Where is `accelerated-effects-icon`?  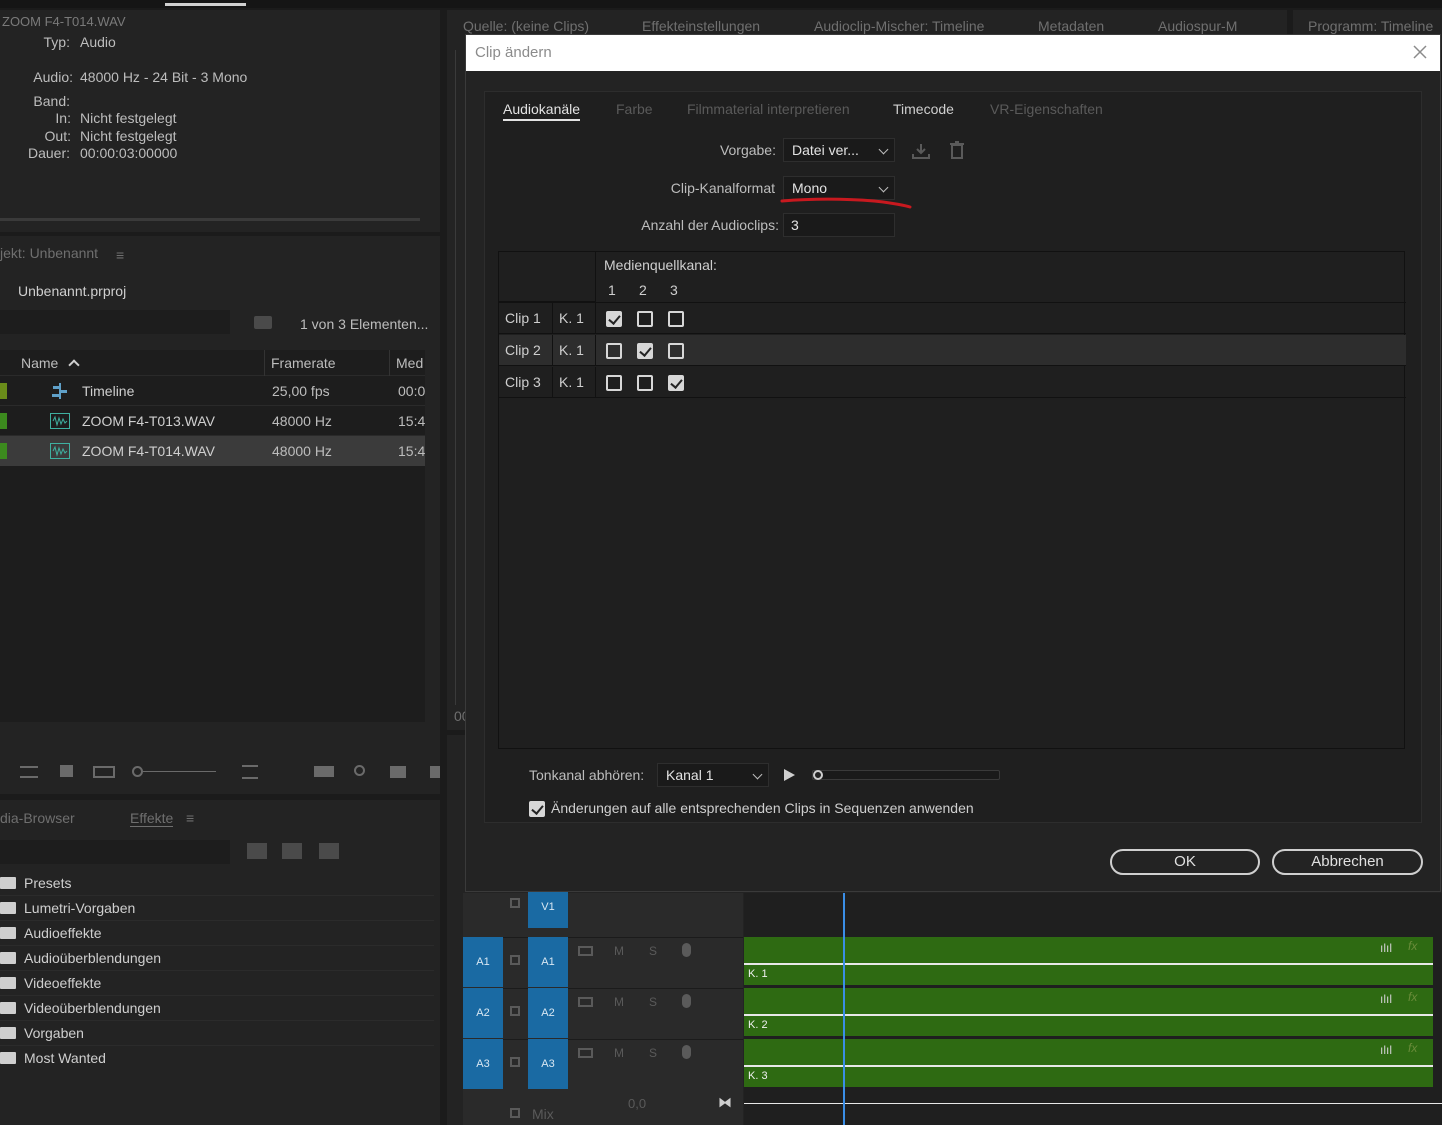
accelerated-effects-icon is located at coordinates (257, 851).